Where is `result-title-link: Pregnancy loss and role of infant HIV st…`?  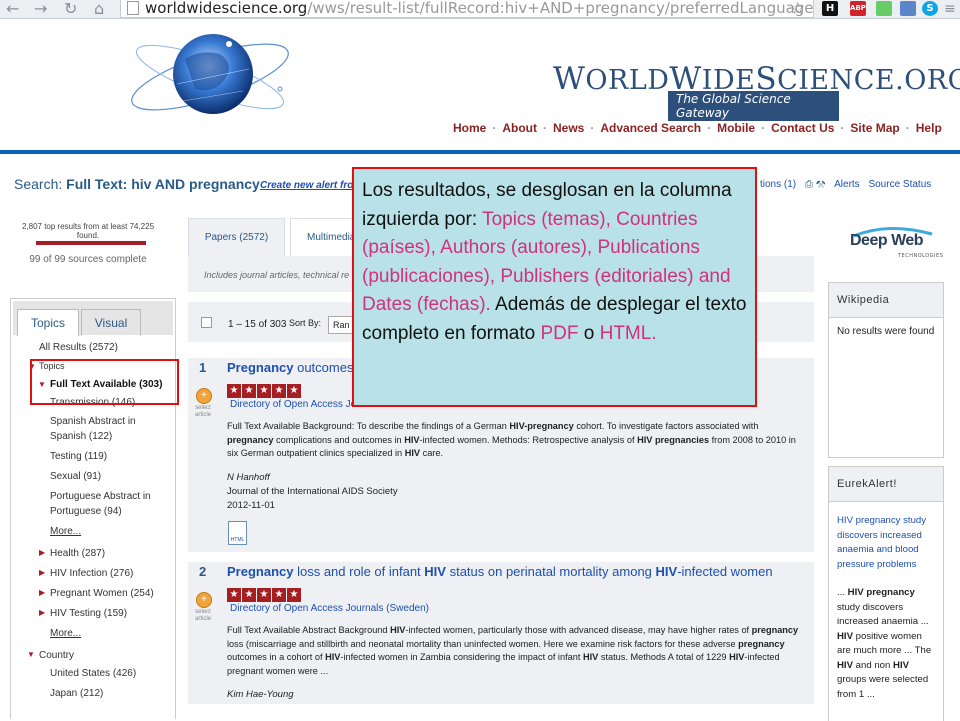 result-title-link: Pregnancy loss and role of infant HIV st… is located at coordinates (500, 571).